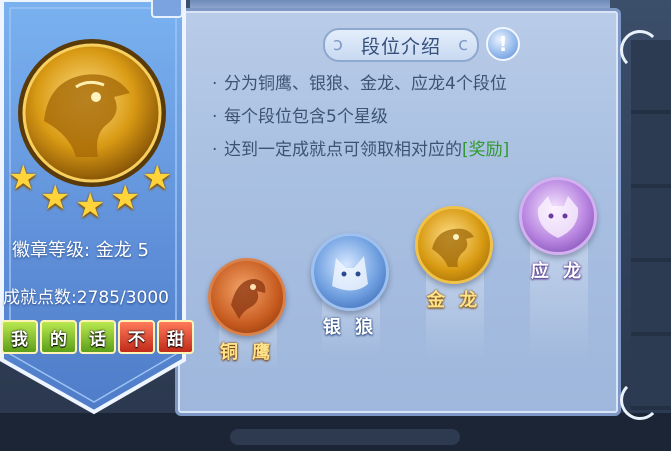 The image size is (671, 451). Describe the element at coordinates (19, 337) in the screenshot. I see `tag-char: 我` at that location.